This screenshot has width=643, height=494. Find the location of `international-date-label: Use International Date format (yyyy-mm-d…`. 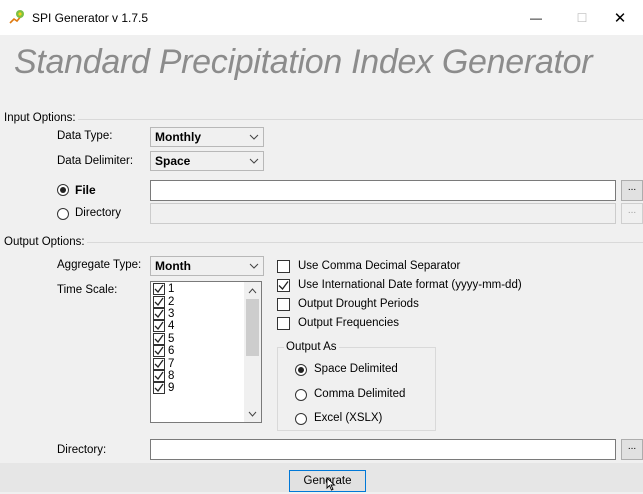

international-date-label: Use International Date format (yyyy-mm-d… is located at coordinates (410, 285).